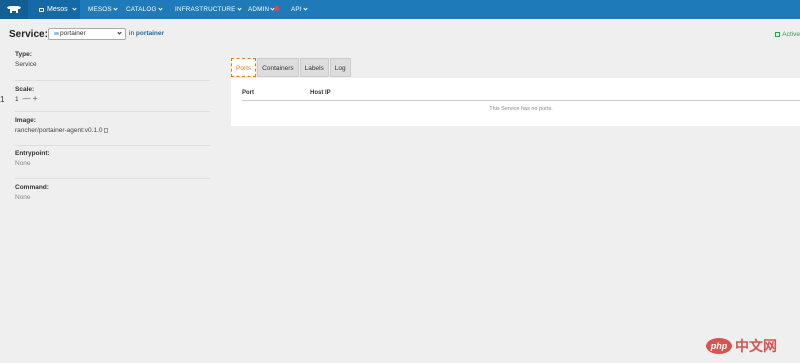  I want to click on service-icon, so click(56, 33).